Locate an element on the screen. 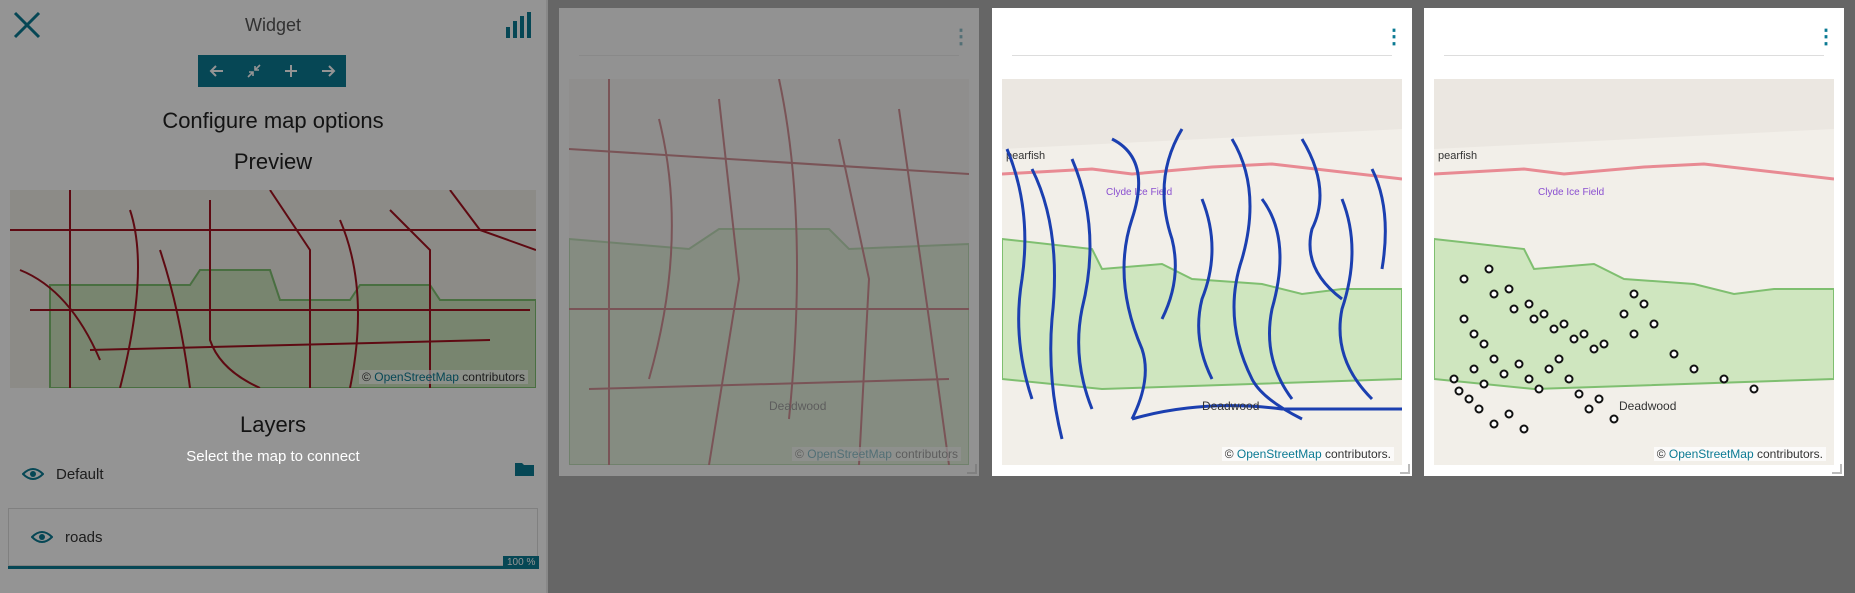 The image size is (1855, 593). opacity-value: 100 % is located at coordinates (521, 562).